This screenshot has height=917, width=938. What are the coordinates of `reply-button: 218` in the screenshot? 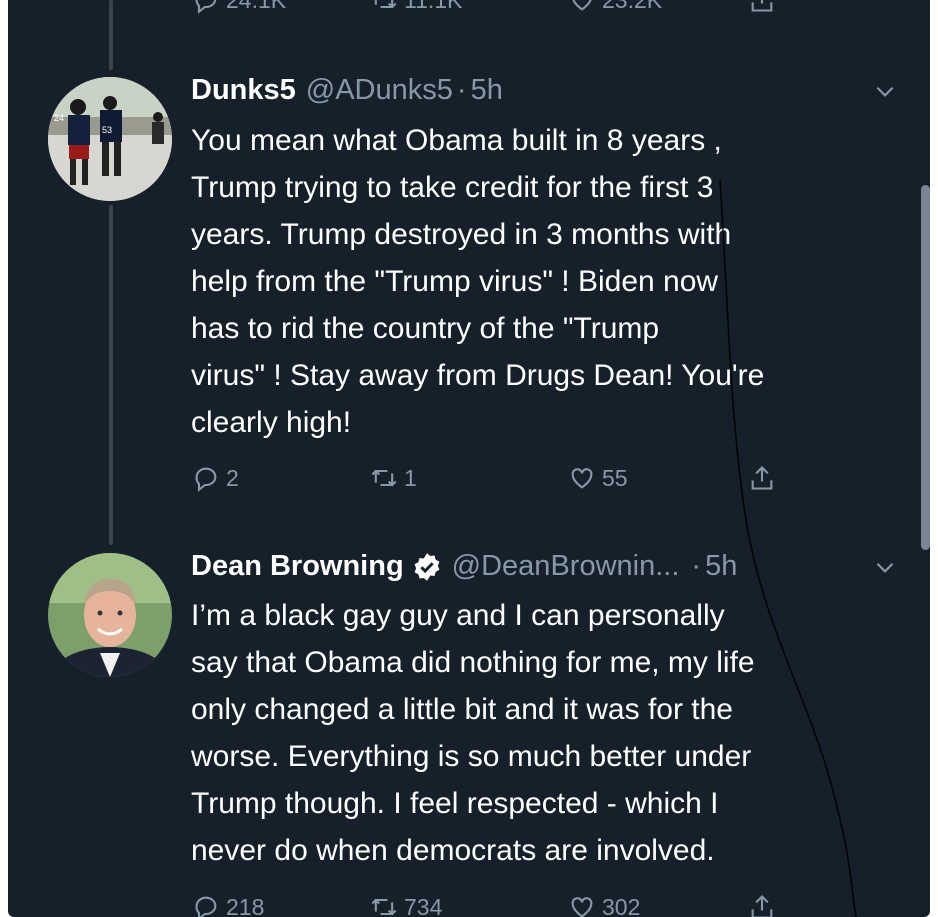 It's located at (228, 905).